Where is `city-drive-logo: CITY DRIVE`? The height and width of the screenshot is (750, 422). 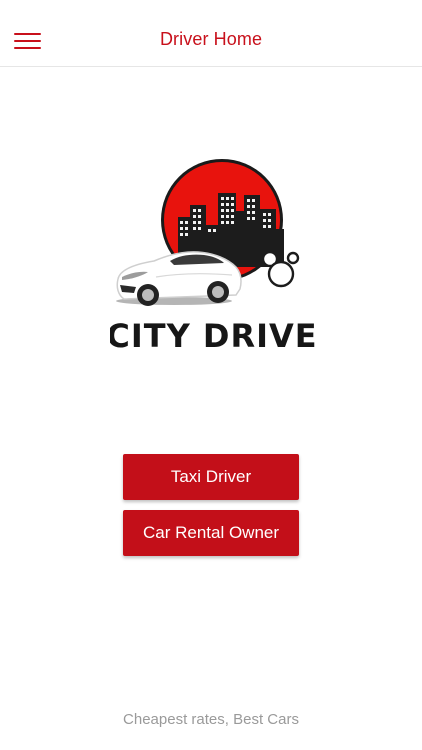 city-drive-logo: CITY DRIVE is located at coordinates (212, 257).